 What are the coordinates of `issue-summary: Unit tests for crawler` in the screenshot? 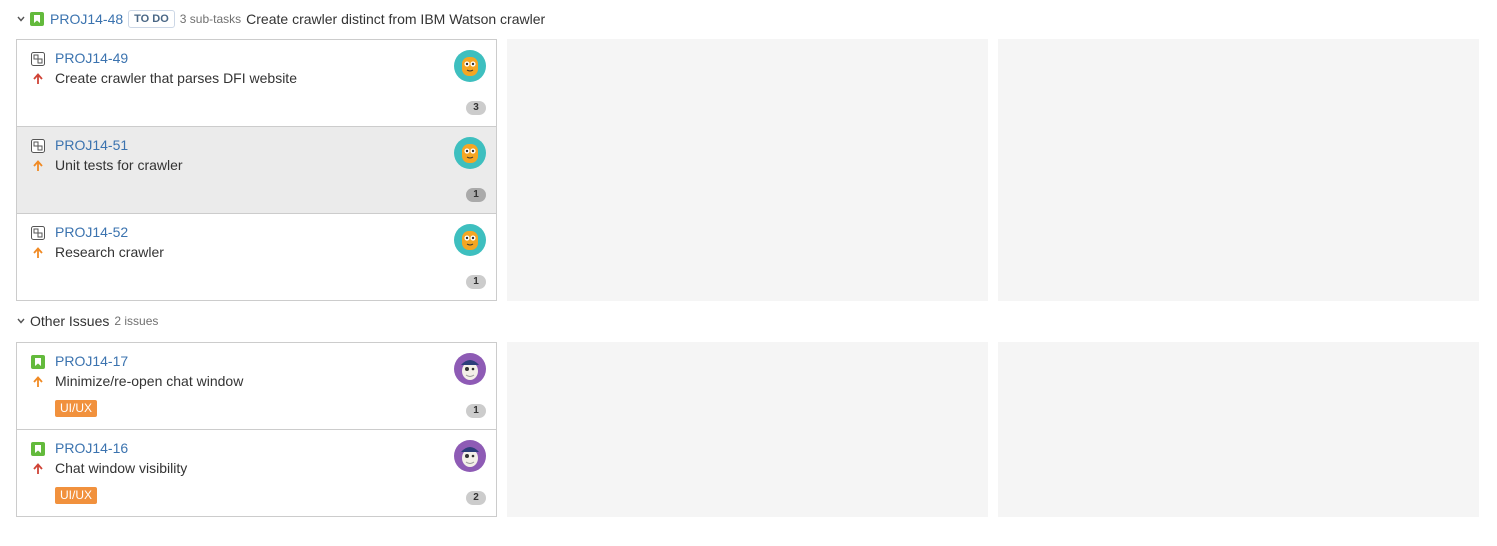 It's located at (119, 165).